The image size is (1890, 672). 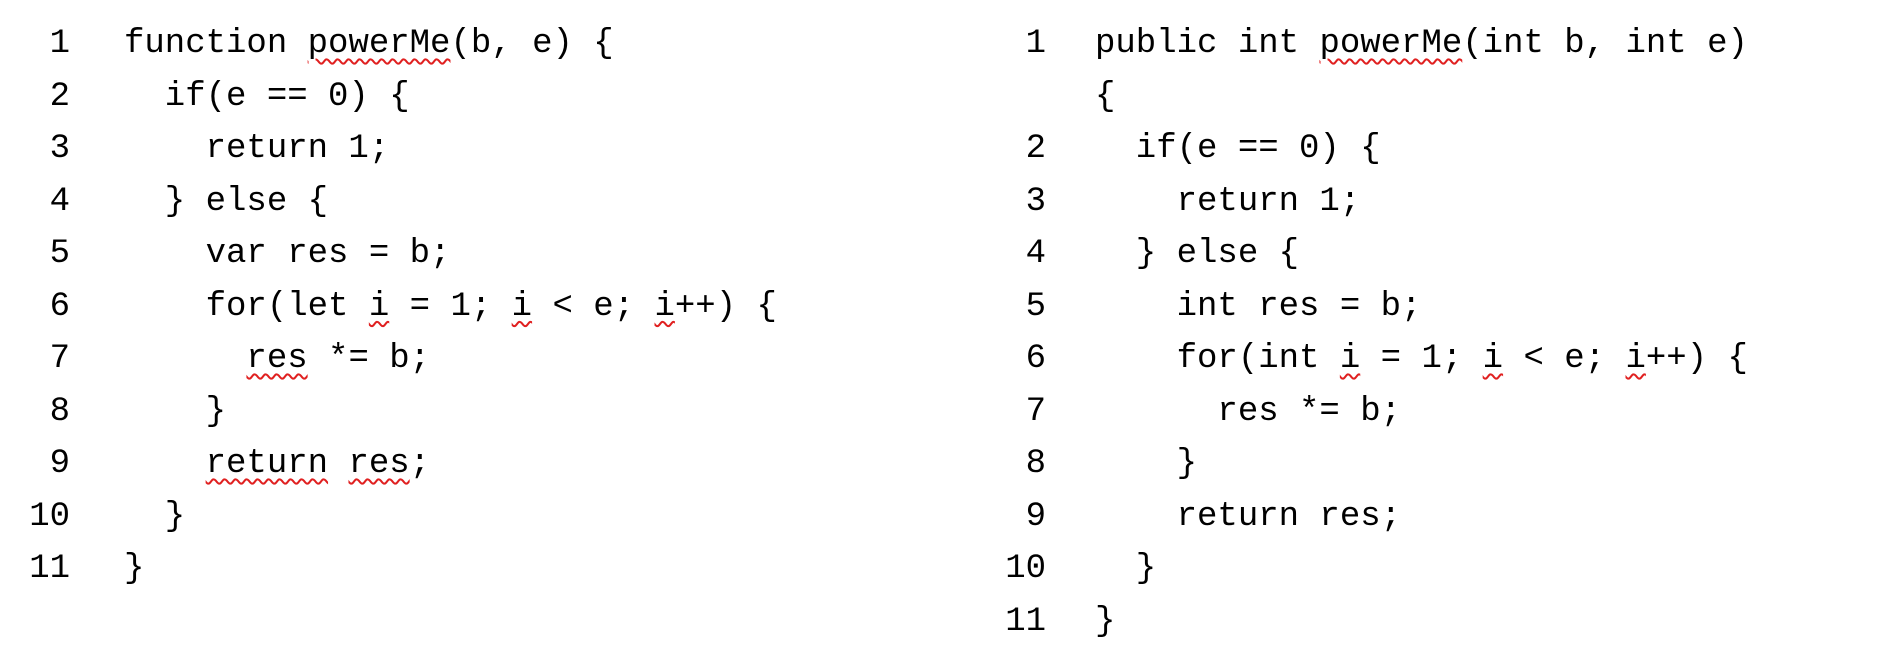 I want to click on line-code: int res = b;, so click(x=1258, y=307).